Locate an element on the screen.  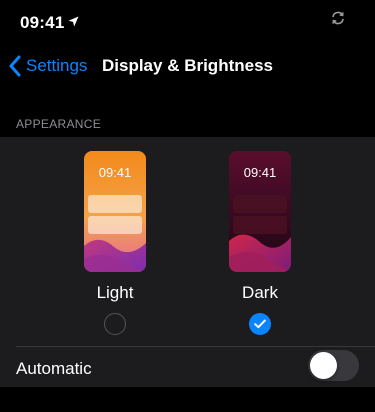
toggle-knob is located at coordinates (323, 365).